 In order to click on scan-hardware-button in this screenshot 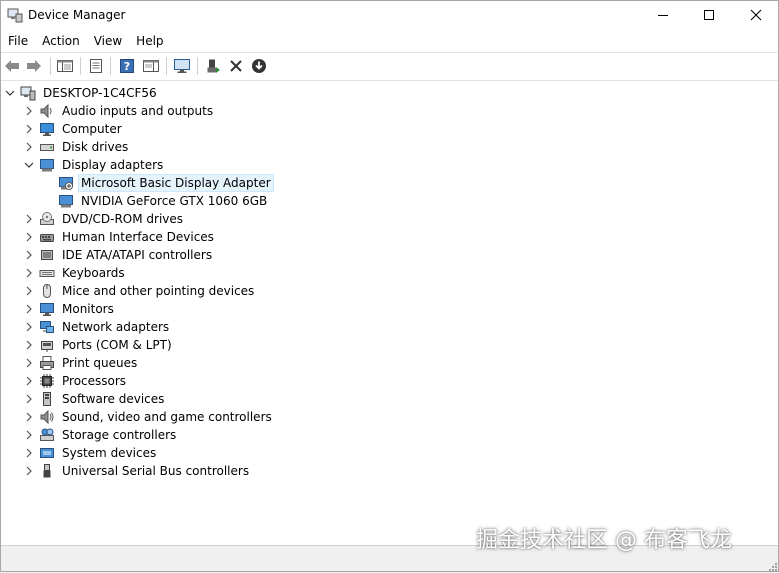, I will do `click(182, 66)`.